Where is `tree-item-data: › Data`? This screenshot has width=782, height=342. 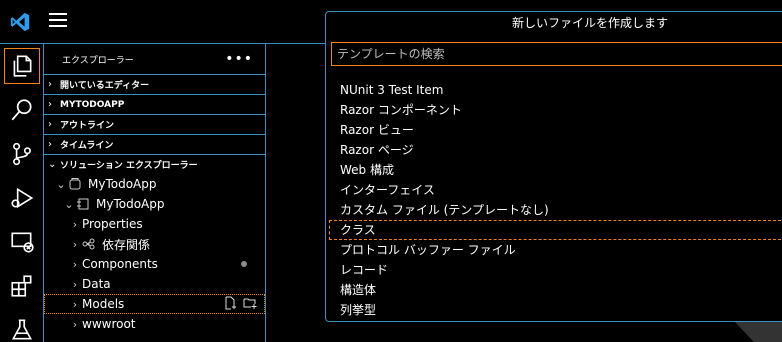 tree-item-data: › Data is located at coordinates (154, 284).